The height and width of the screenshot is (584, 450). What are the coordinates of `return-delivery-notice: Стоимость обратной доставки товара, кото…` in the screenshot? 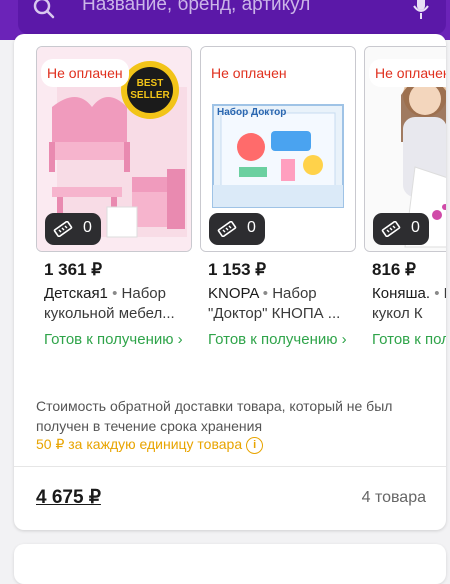 It's located at (214, 416).